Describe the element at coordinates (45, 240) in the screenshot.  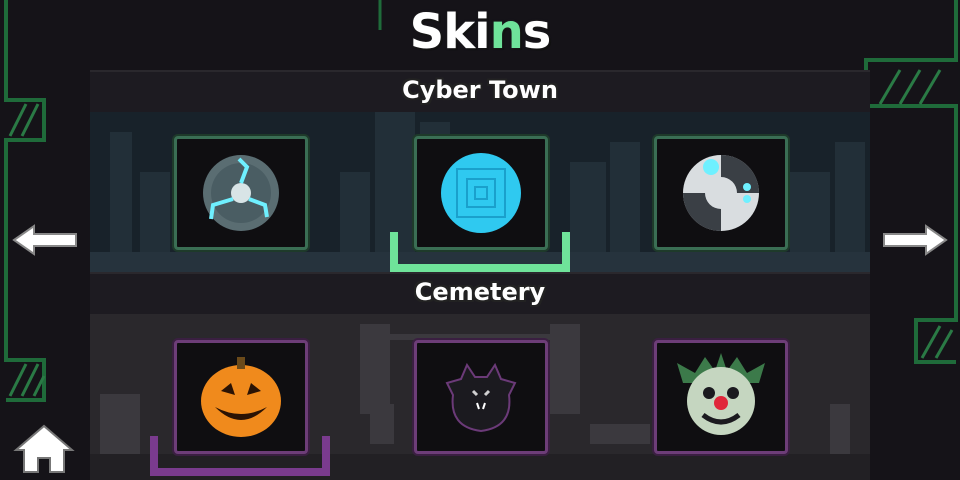
I see `arrow-left-icon` at that location.